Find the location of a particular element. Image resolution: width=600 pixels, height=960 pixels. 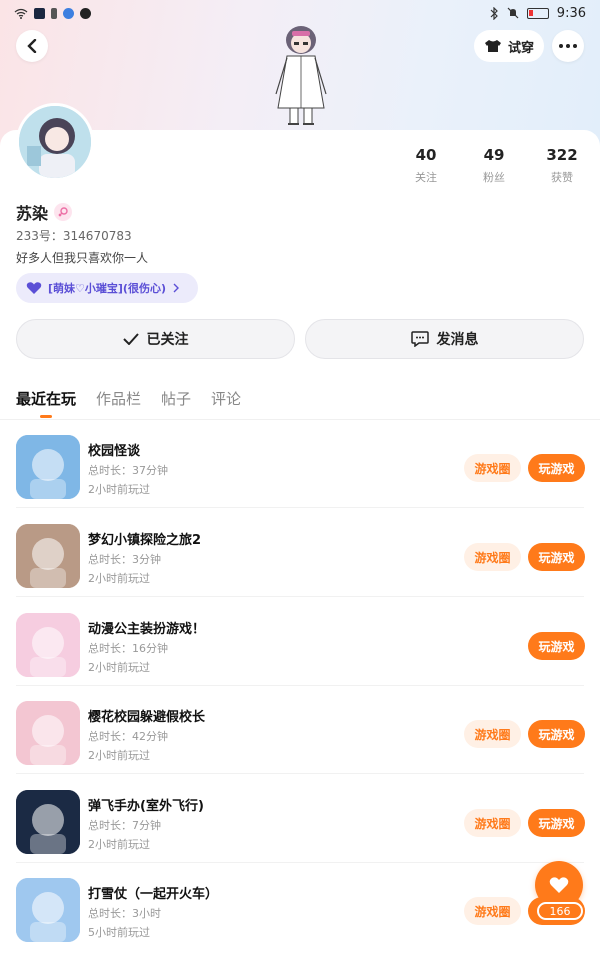

likes-count: 322 is located at coordinates (562, 155).